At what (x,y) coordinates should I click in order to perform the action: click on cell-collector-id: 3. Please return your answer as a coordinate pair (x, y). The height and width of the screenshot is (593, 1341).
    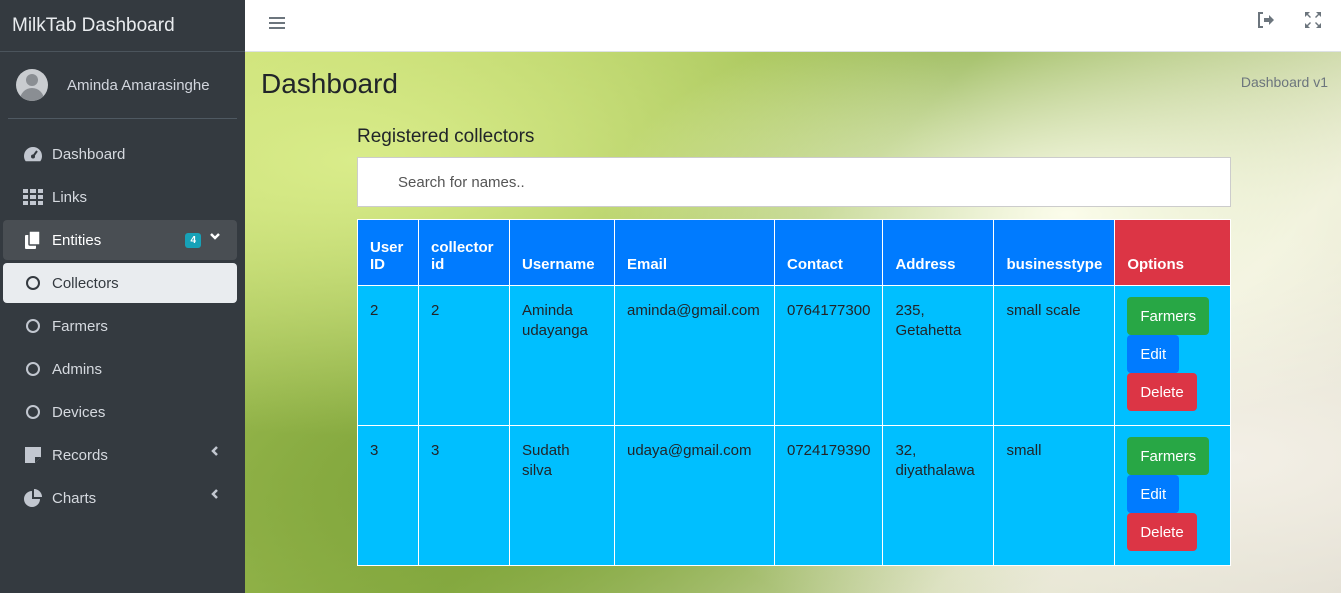
    Looking at the image, I should click on (464, 495).